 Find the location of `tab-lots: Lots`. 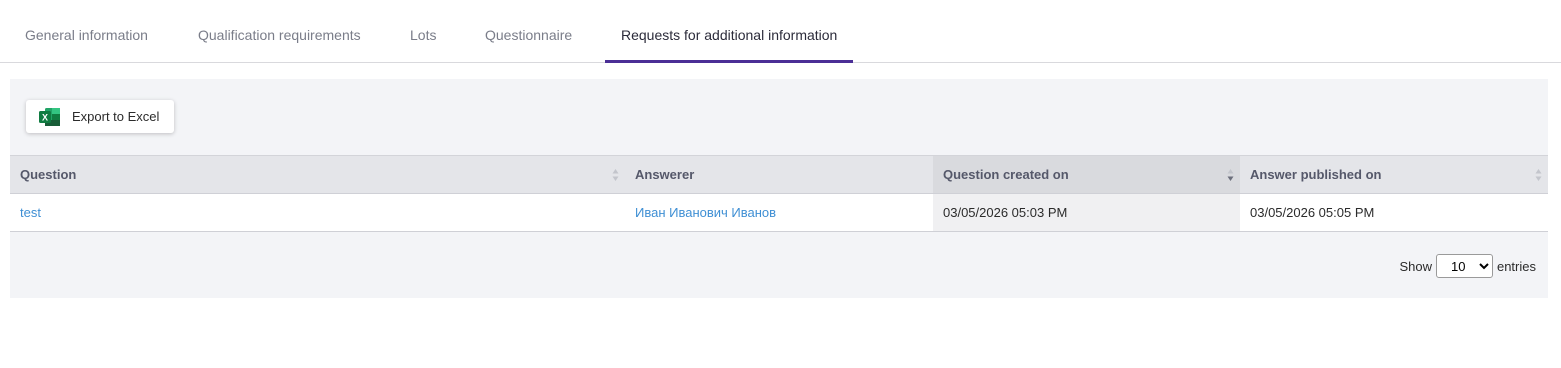

tab-lots: Lots is located at coordinates (423, 31).